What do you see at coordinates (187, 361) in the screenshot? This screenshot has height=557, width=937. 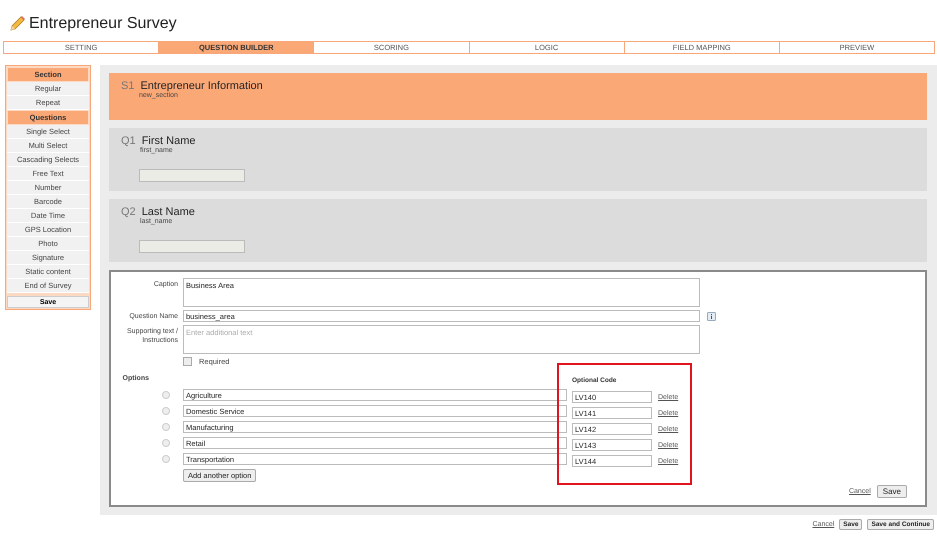 I see `required-checkbox` at bounding box center [187, 361].